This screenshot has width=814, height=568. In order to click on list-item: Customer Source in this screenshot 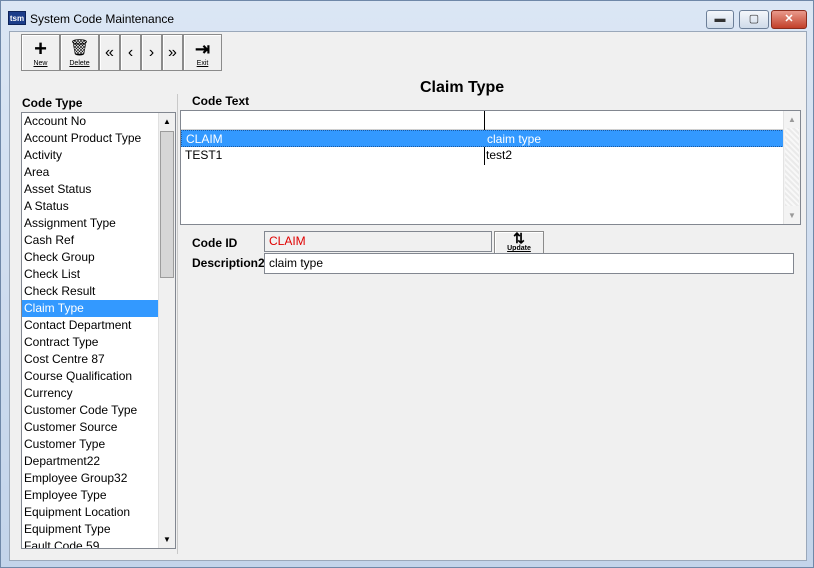, I will do `click(90, 427)`.